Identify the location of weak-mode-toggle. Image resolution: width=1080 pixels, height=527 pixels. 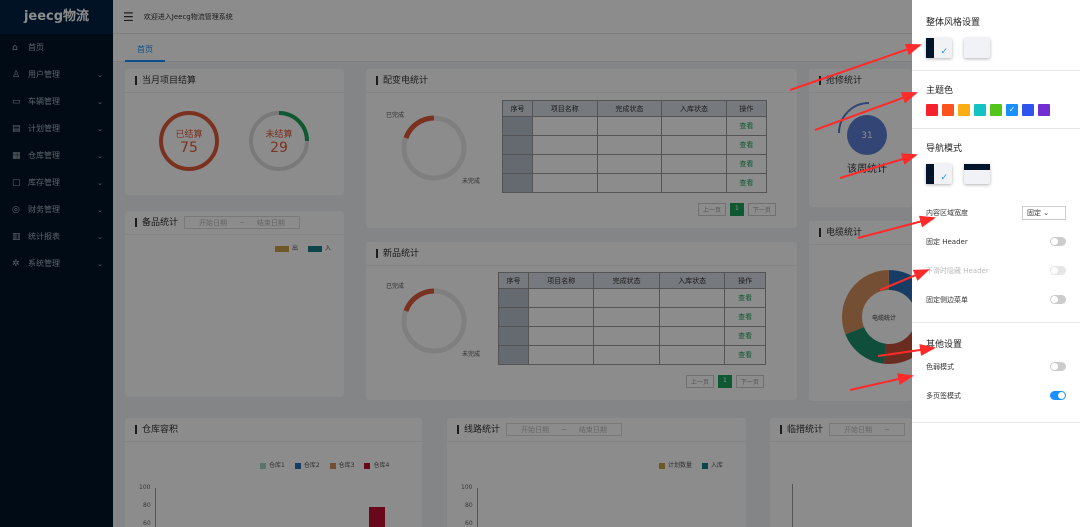
(1058, 366).